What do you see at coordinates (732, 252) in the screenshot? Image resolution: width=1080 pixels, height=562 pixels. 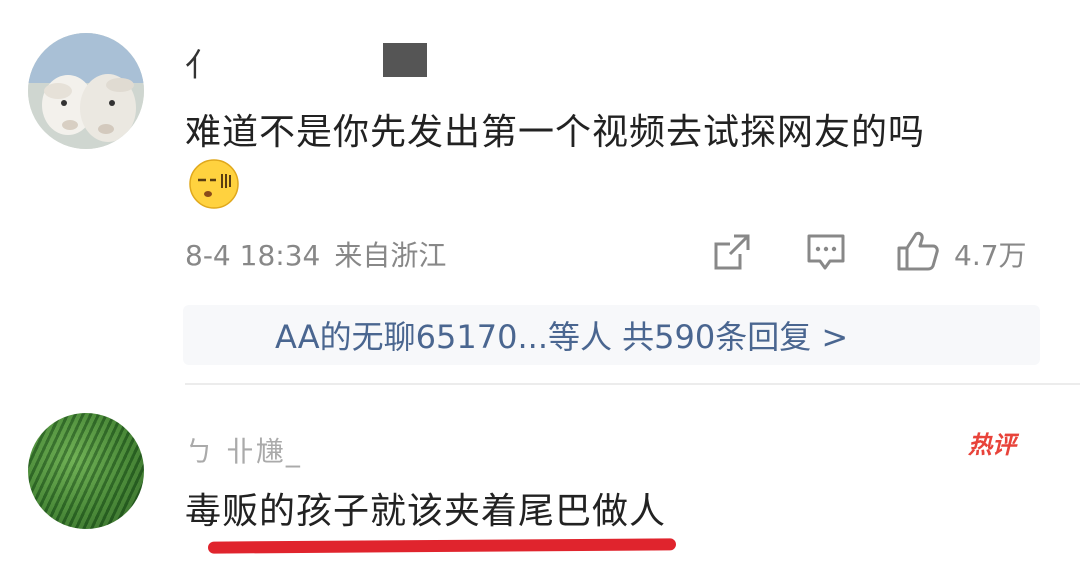 I see `share-icon` at bounding box center [732, 252].